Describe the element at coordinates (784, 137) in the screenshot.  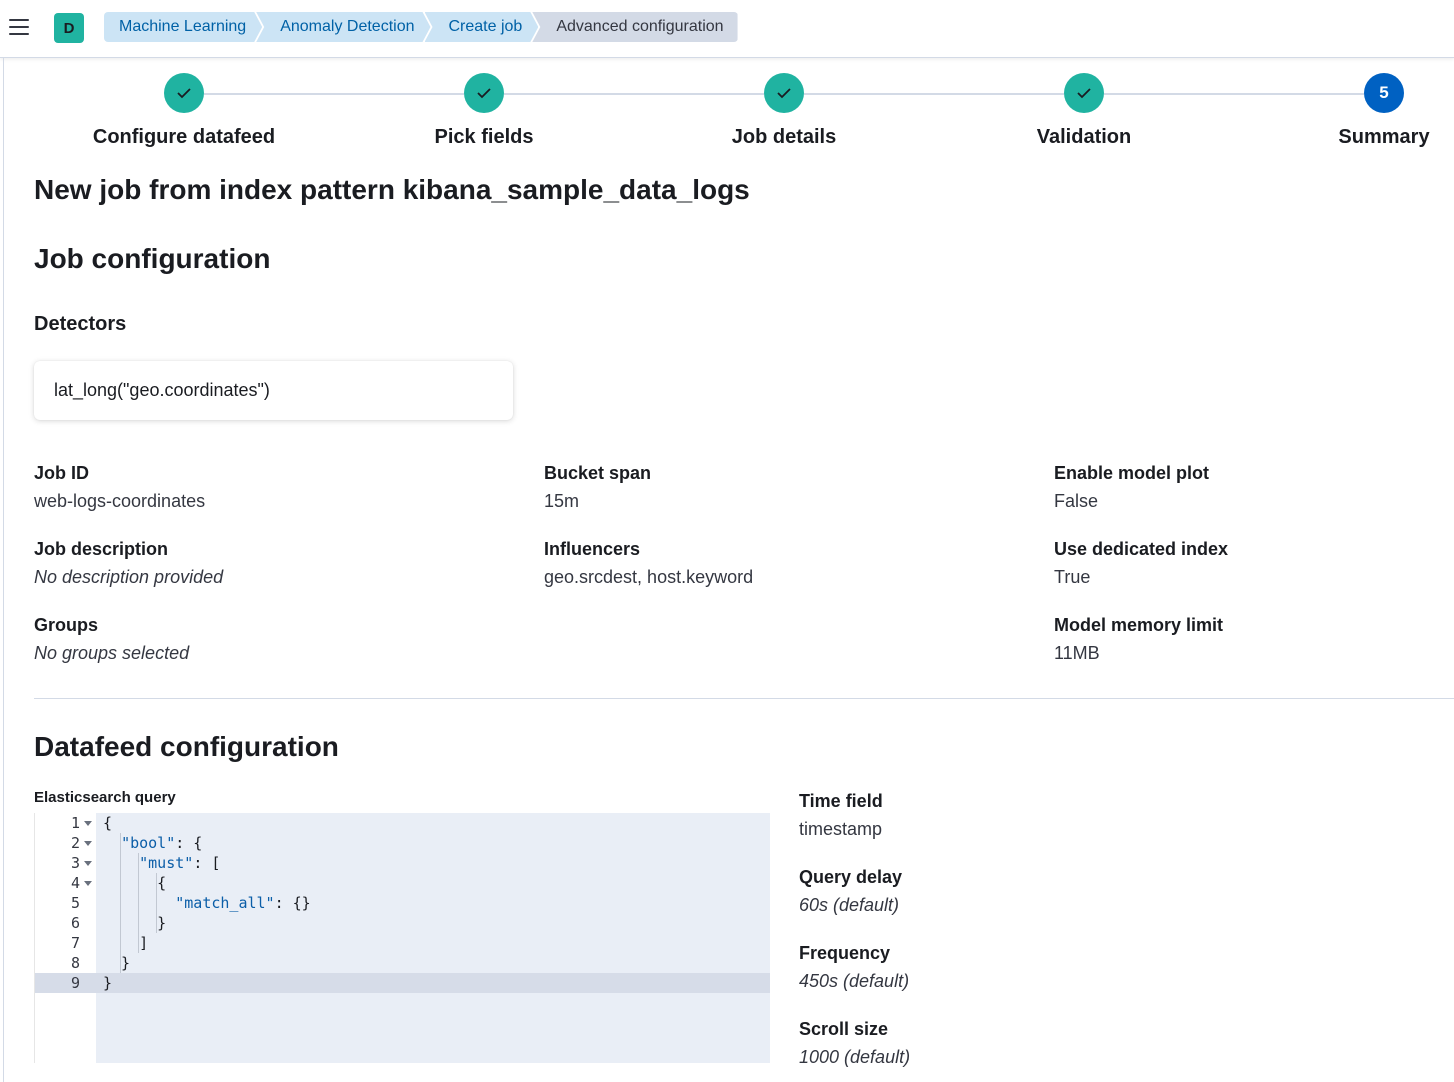
I see `step-label-job-details: Job details` at that location.